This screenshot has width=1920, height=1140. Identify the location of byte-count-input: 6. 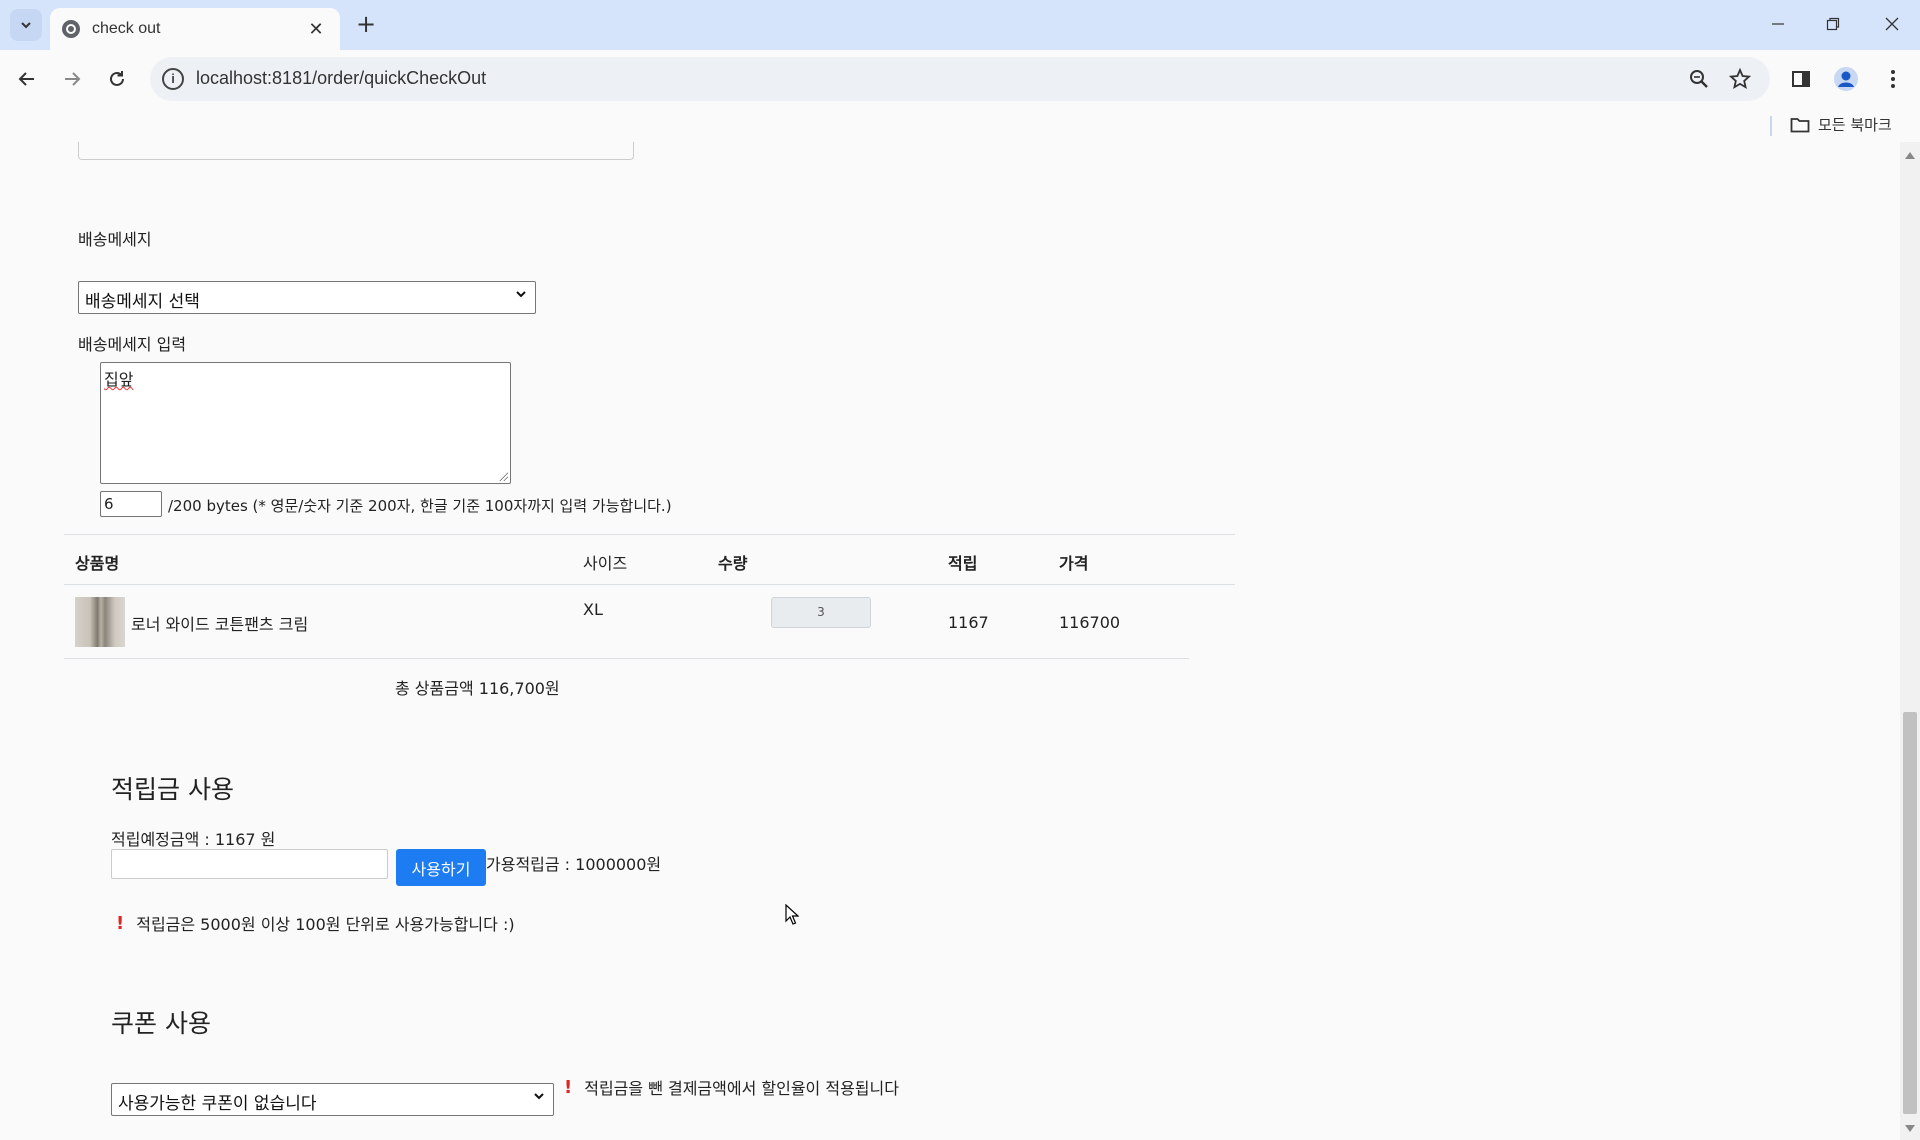
(131, 504).